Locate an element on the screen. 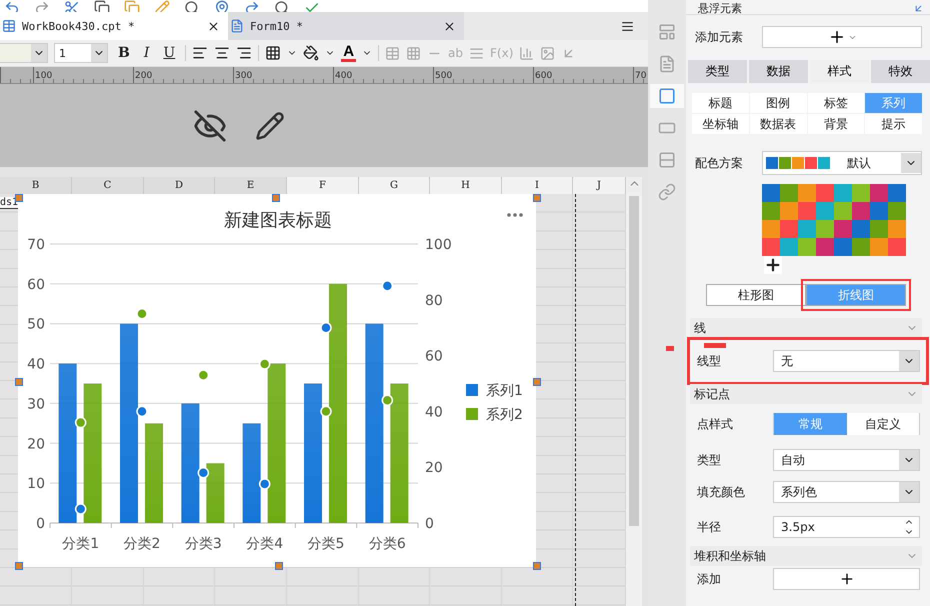 This screenshot has height=606, width=930. image-icon is located at coordinates (548, 53).